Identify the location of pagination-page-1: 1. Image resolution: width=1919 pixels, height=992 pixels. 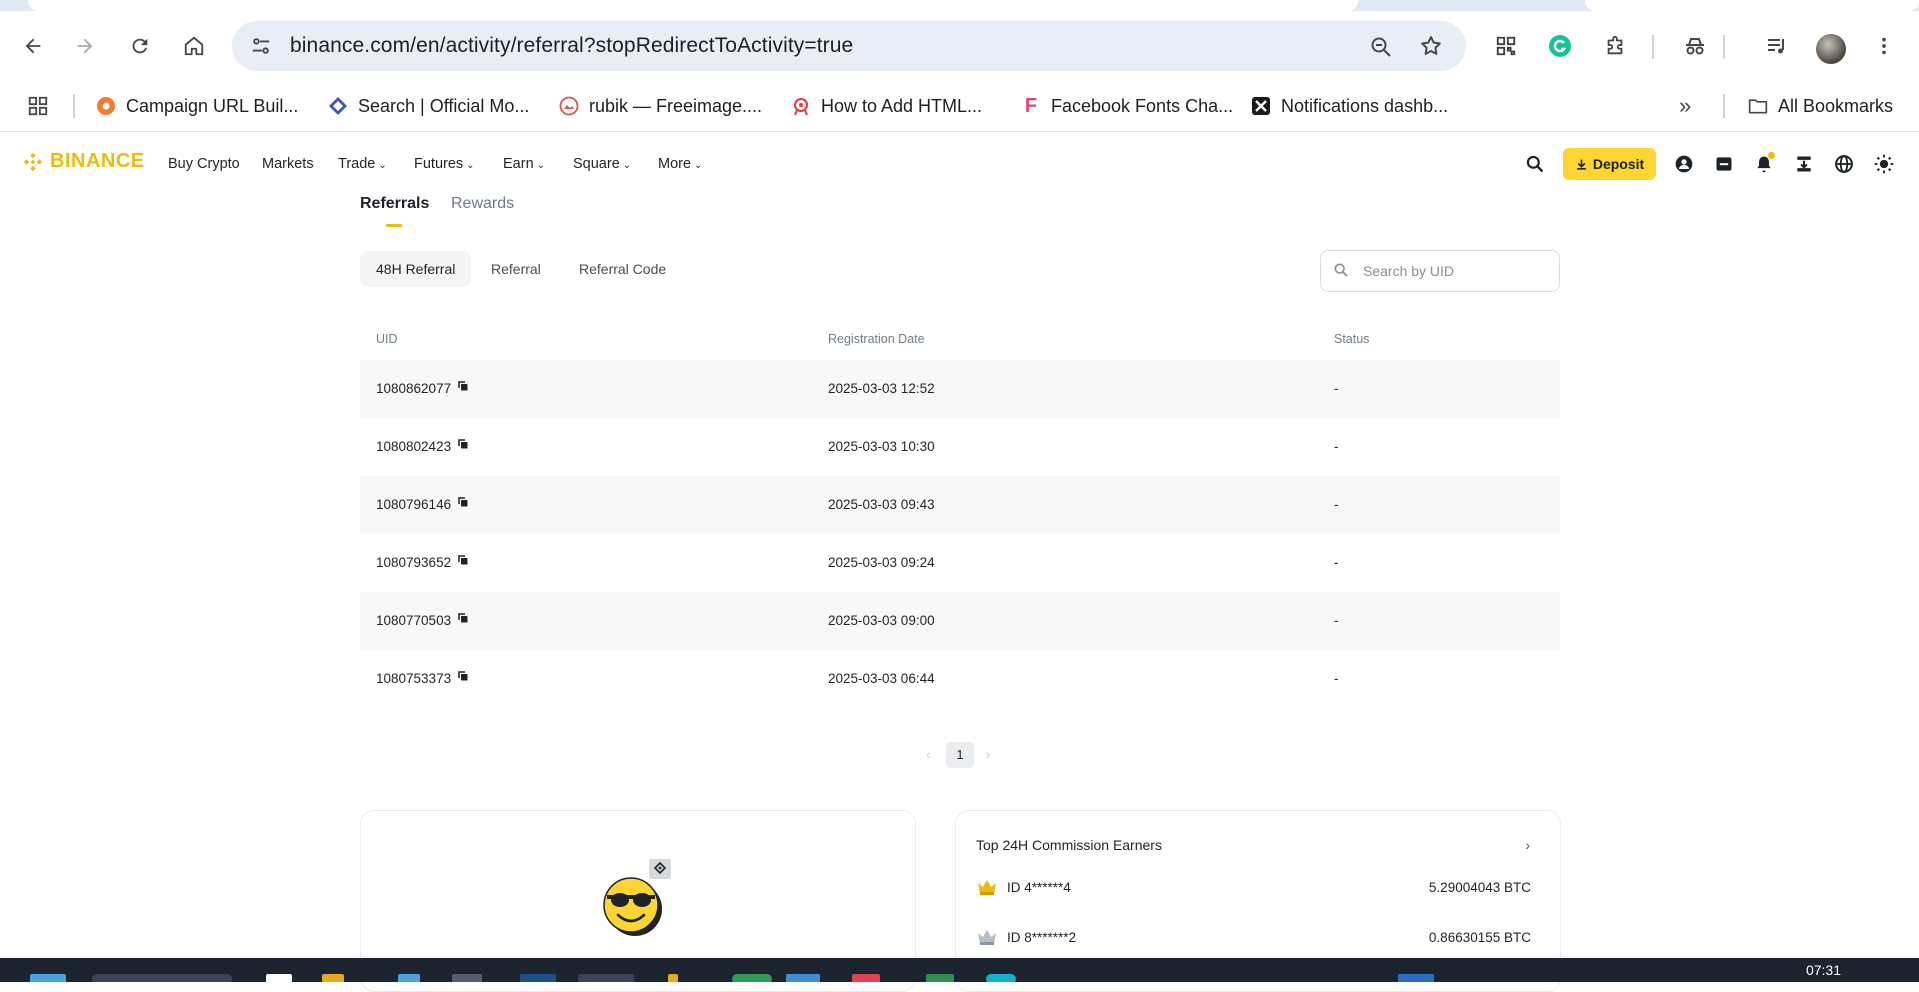
(960, 755).